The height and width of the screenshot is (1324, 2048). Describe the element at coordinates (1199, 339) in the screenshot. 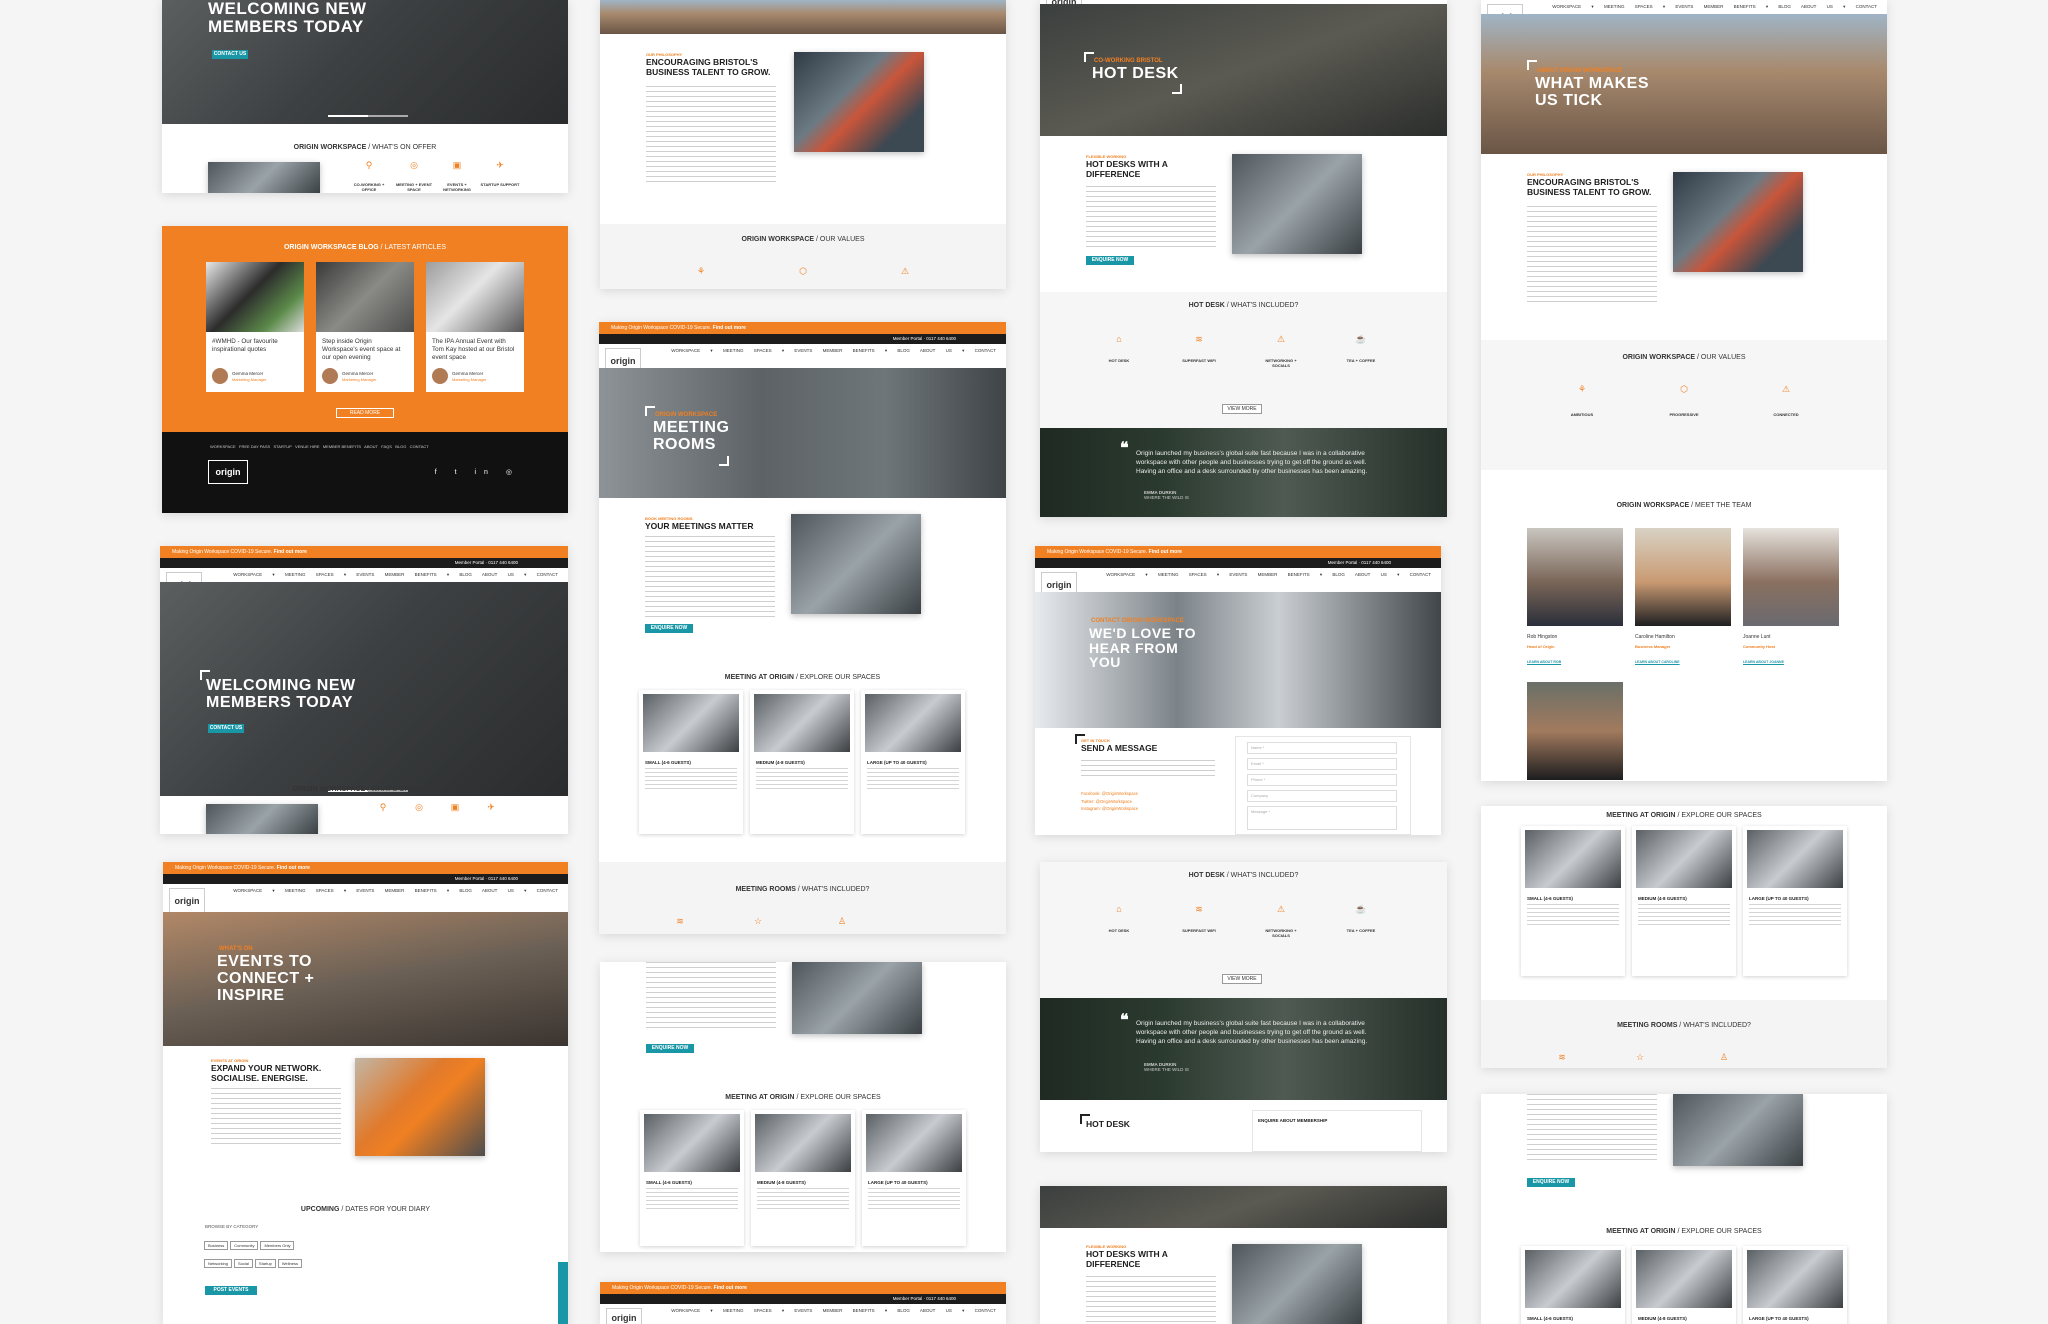

I see `wifi-icon: ≋` at that location.